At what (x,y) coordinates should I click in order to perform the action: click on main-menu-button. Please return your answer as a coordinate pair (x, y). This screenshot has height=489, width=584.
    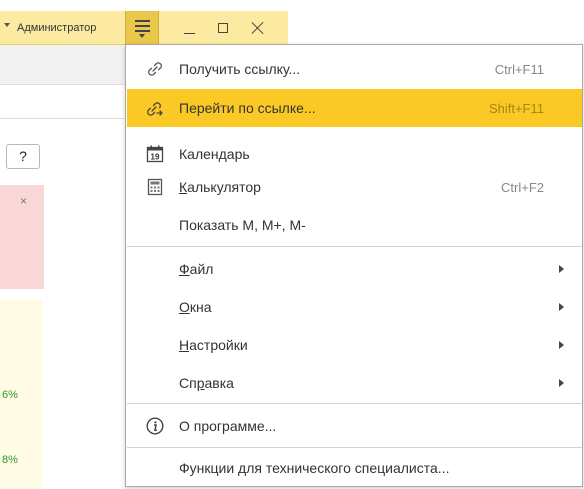
    Looking at the image, I should click on (142, 28).